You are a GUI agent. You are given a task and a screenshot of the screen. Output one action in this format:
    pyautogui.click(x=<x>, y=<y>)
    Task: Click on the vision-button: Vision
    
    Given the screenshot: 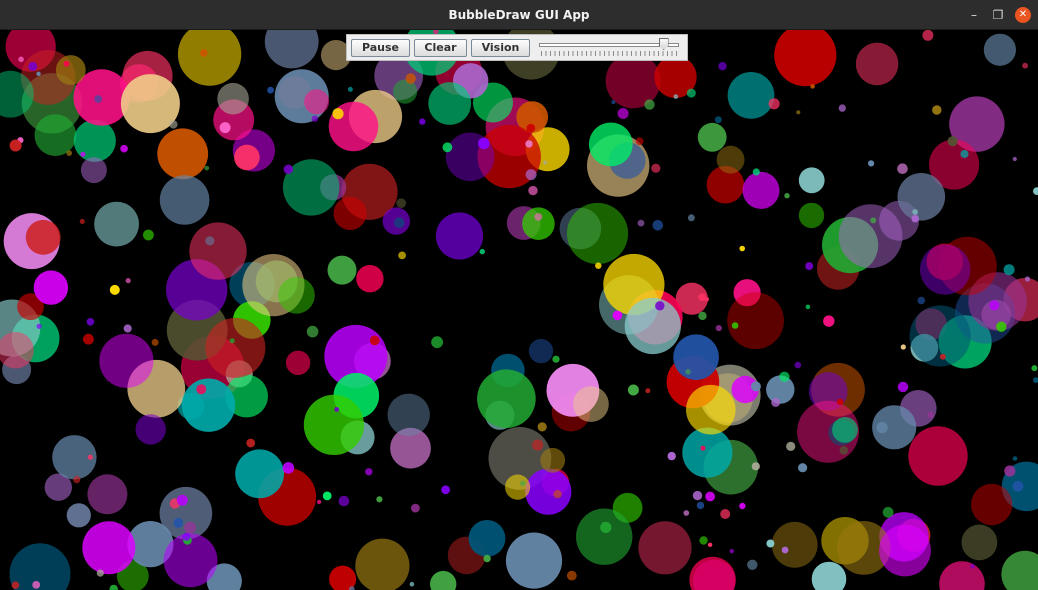 What is the action you would take?
    pyautogui.click(x=500, y=48)
    